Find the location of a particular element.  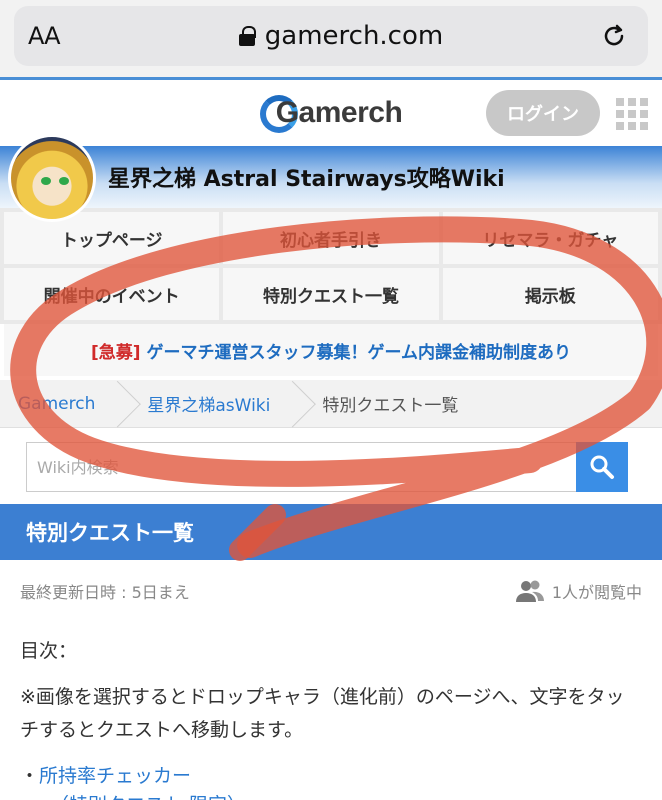

browser-chrome: AA gamerch.com is located at coordinates (331, 40).